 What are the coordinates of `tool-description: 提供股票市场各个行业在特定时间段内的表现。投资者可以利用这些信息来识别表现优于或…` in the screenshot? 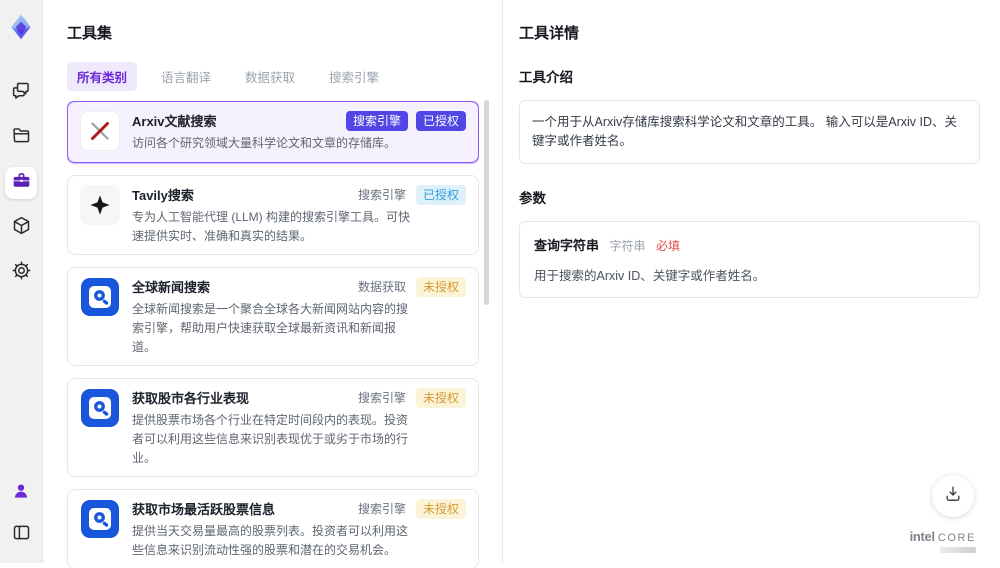 It's located at (270, 439).